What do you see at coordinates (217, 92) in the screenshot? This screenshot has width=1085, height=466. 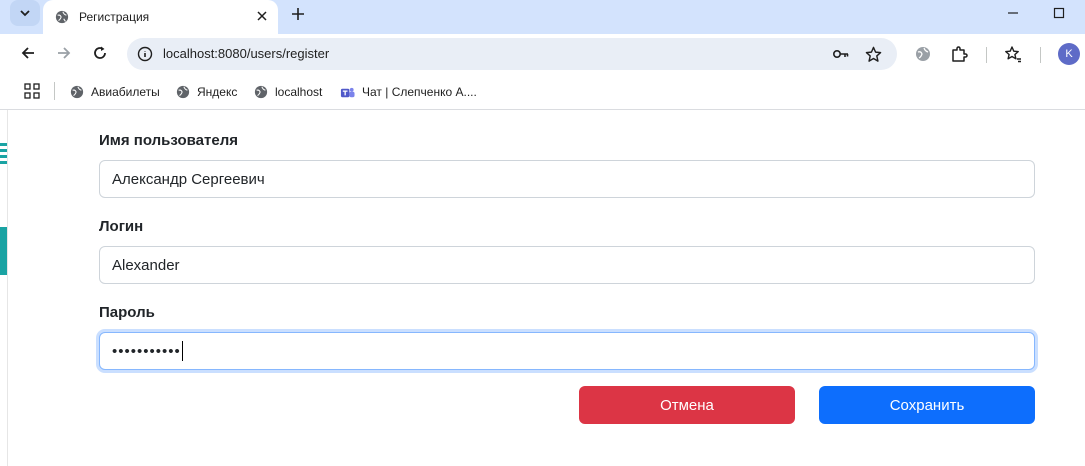 I see `bookmark-label: Яндекс` at bounding box center [217, 92].